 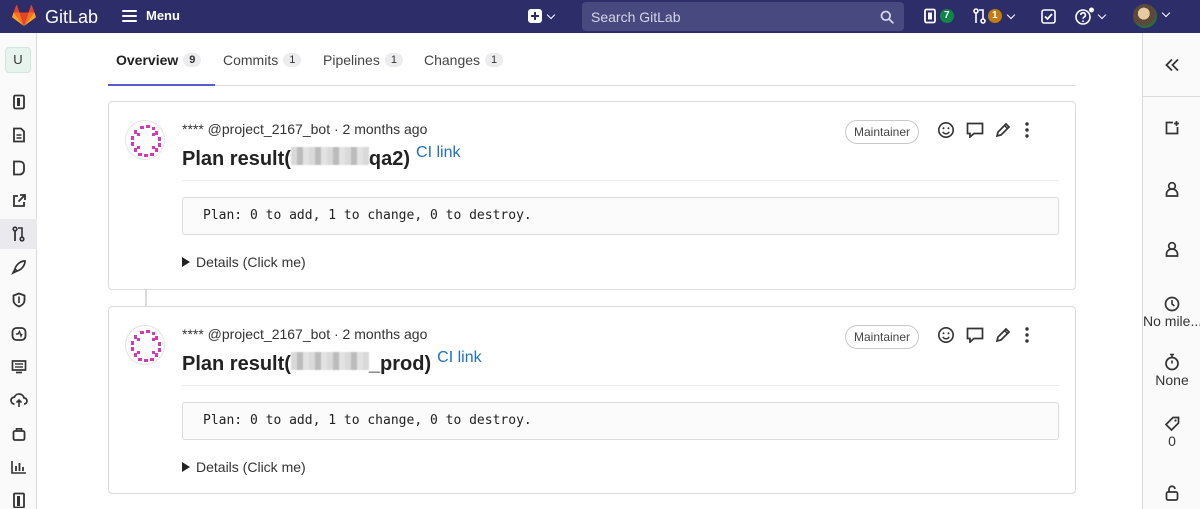 I want to click on sidebar-lock, so click(x=1171, y=493).